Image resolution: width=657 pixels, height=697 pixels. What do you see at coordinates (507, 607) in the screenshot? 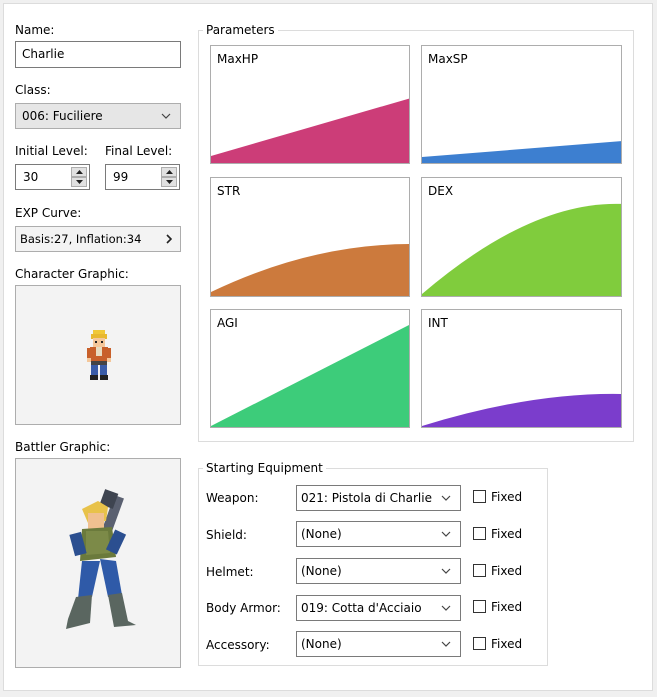
I see `body-armor-fixed-label: Fixed` at bounding box center [507, 607].